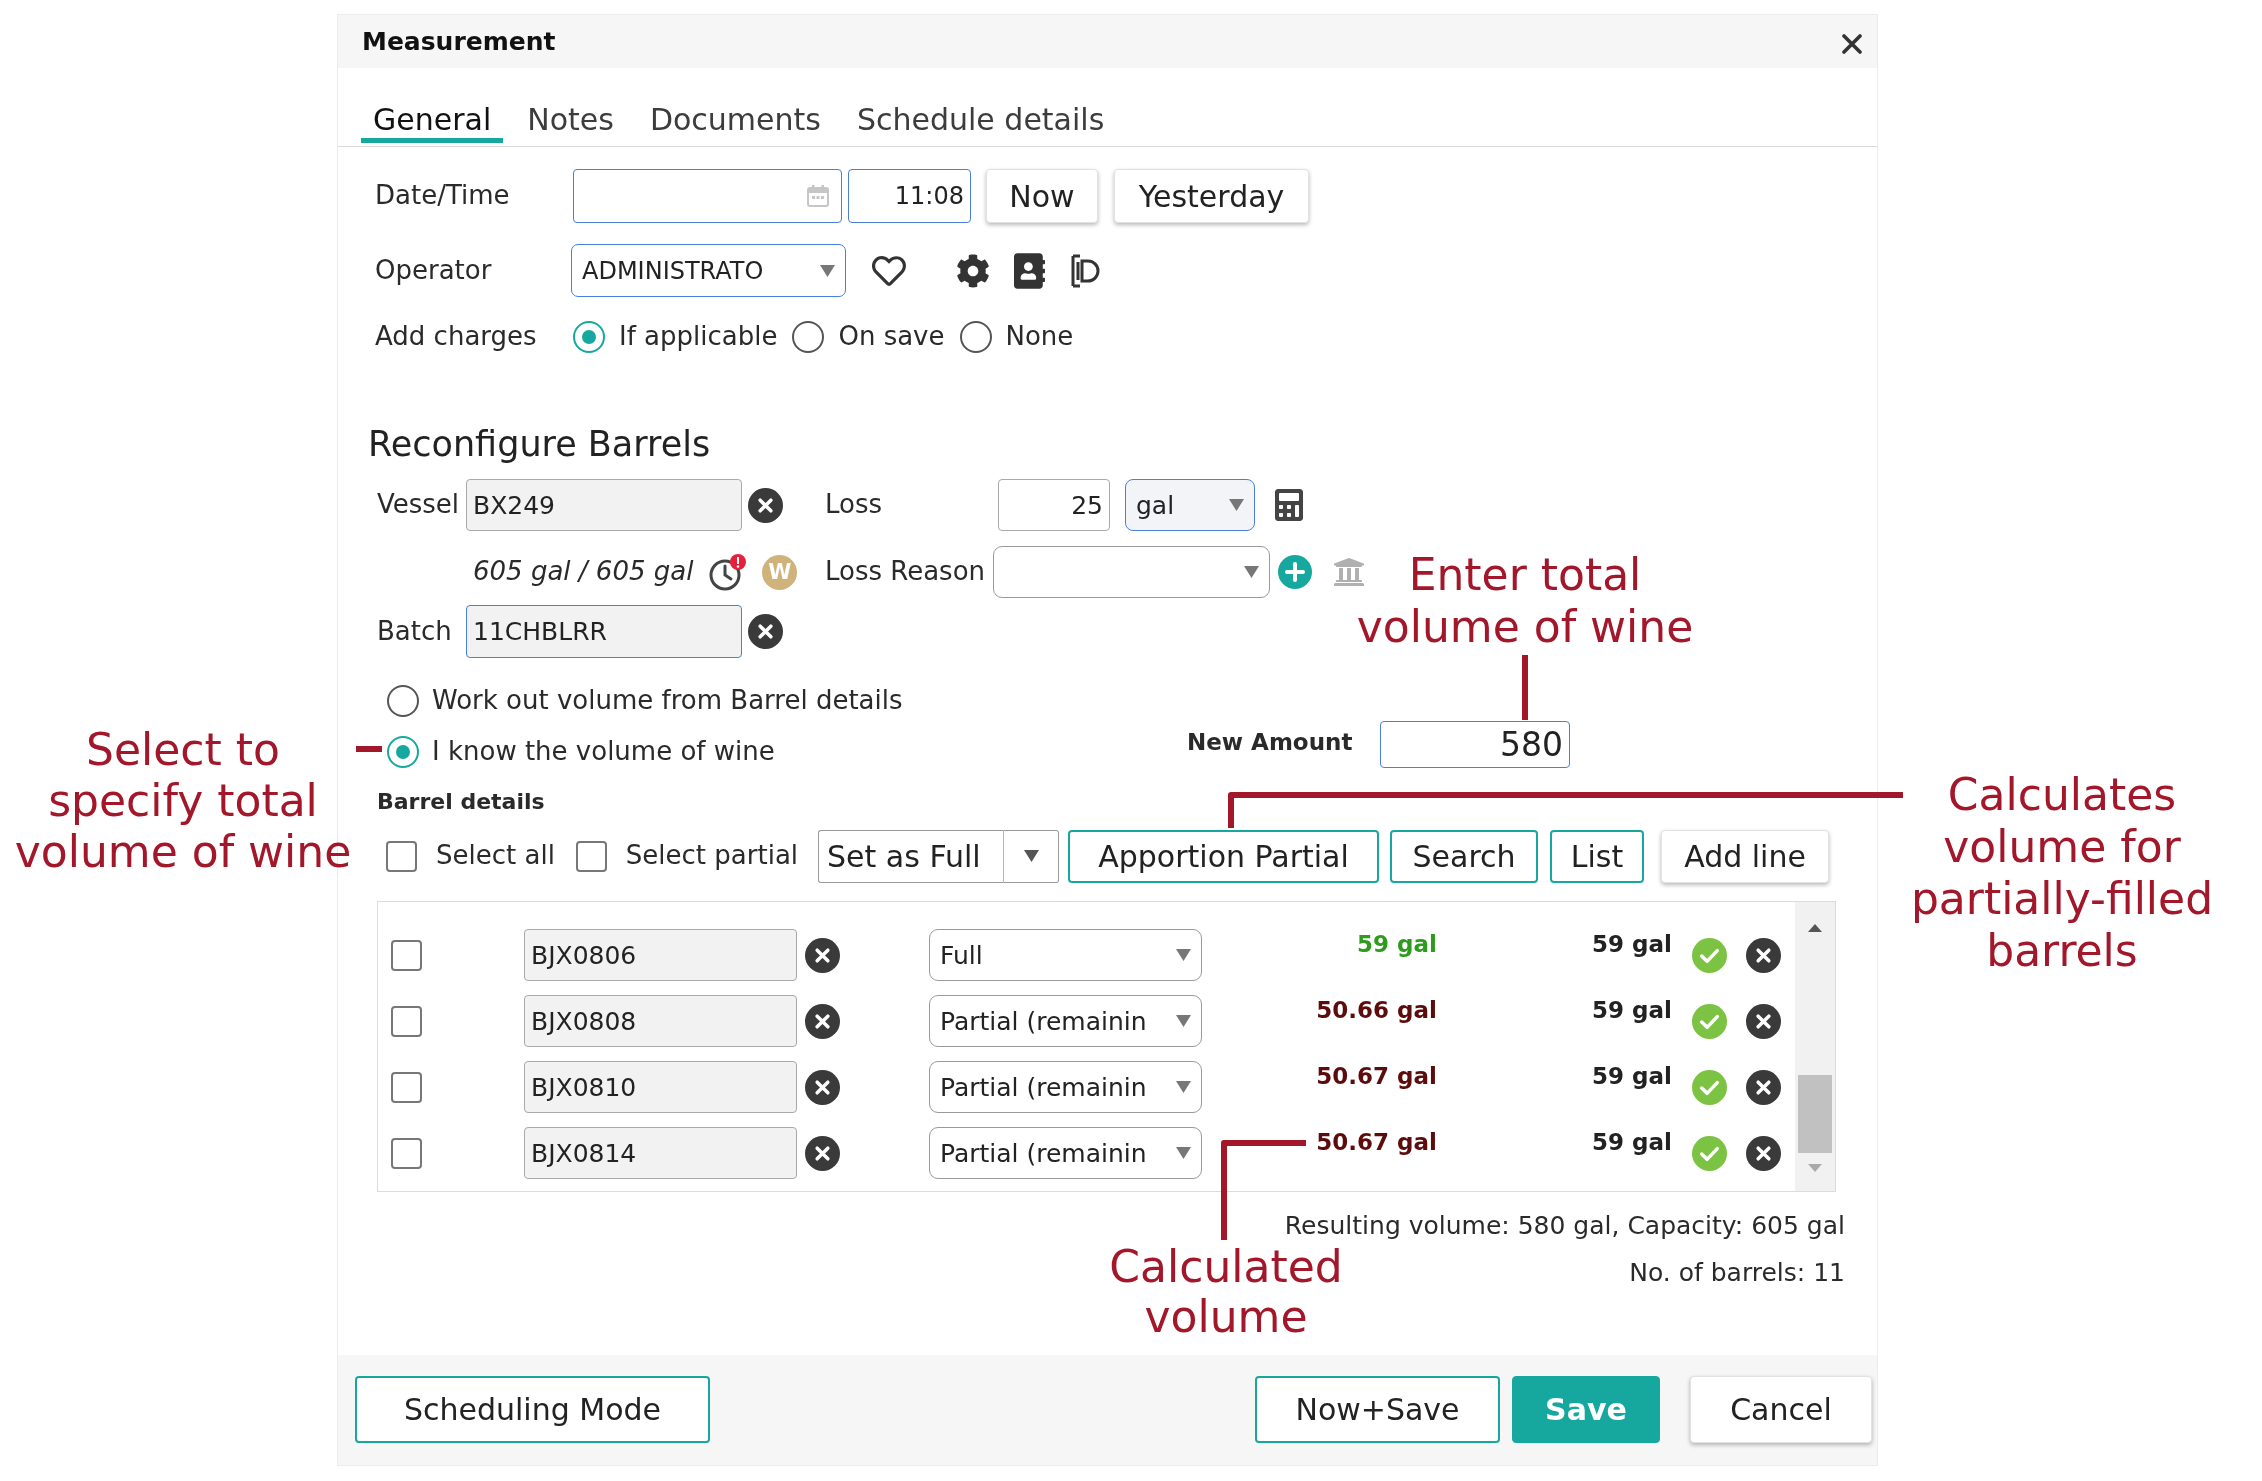  I want to click on loss-field: 25, so click(1054, 505).